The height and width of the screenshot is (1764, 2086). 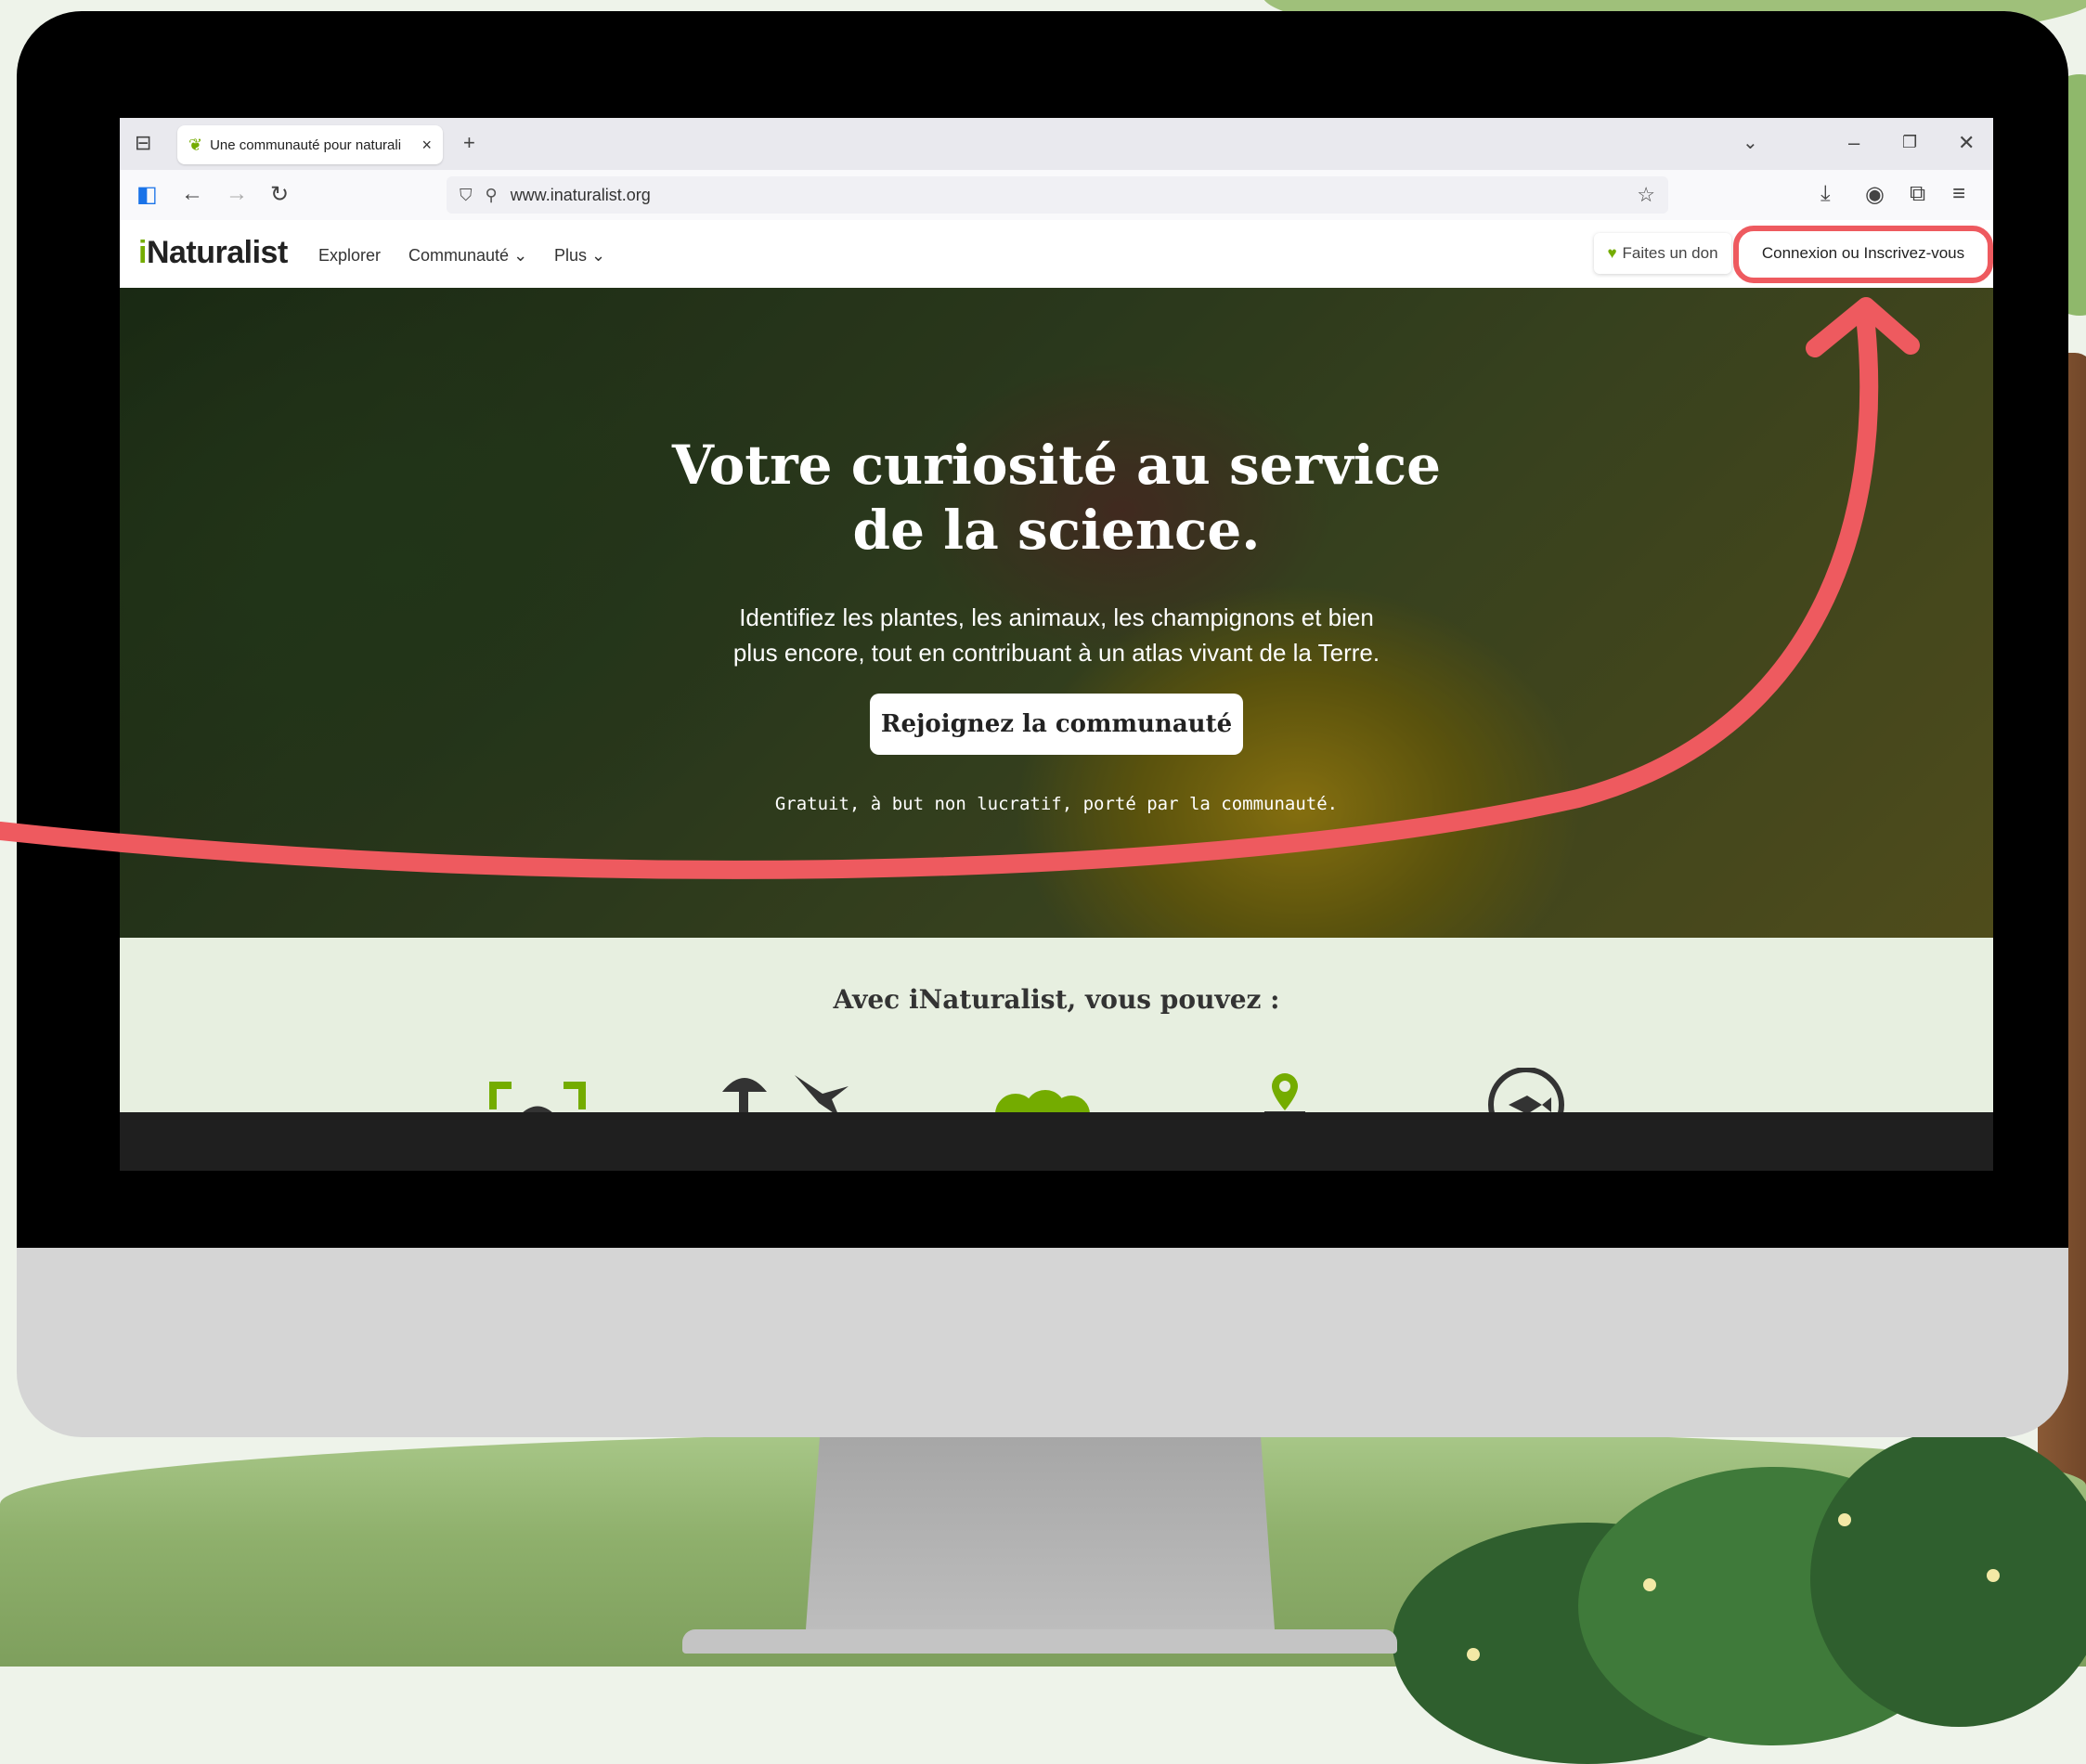 What do you see at coordinates (1918, 194) in the screenshot?
I see `extensions-icon: ⧉` at bounding box center [1918, 194].